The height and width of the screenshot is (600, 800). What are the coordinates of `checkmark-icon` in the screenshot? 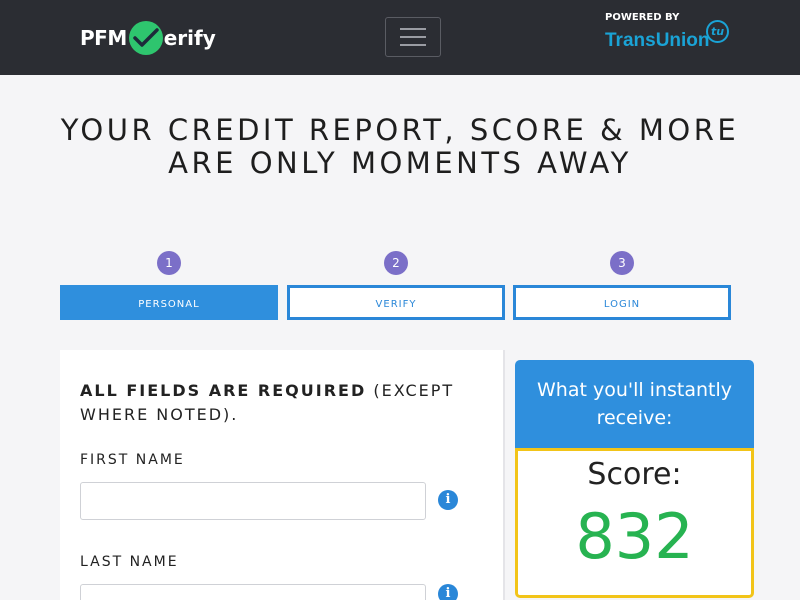 It's located at (145, 38).